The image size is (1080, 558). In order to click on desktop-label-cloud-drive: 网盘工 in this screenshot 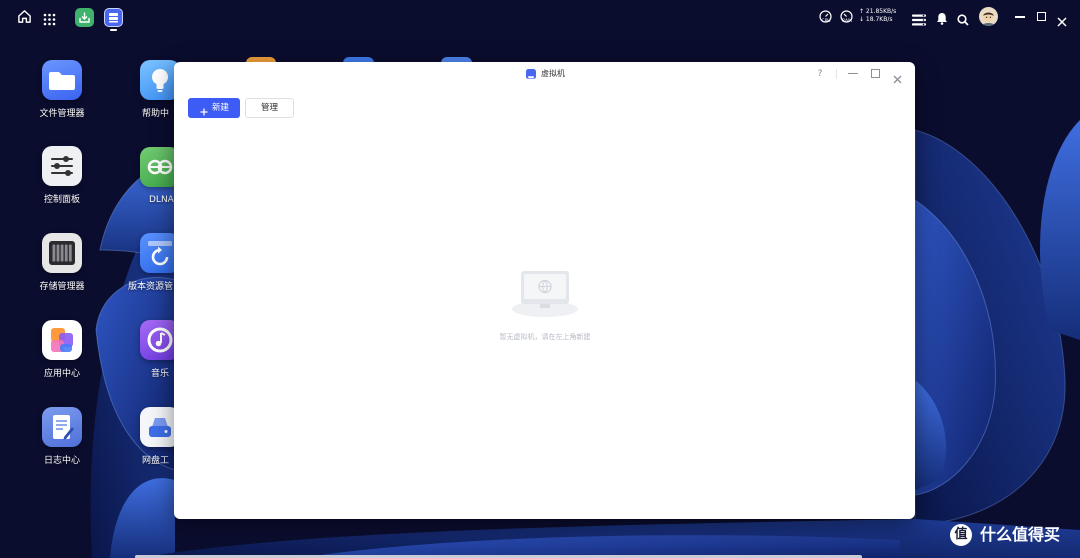, I will do `click(155, 461)`.